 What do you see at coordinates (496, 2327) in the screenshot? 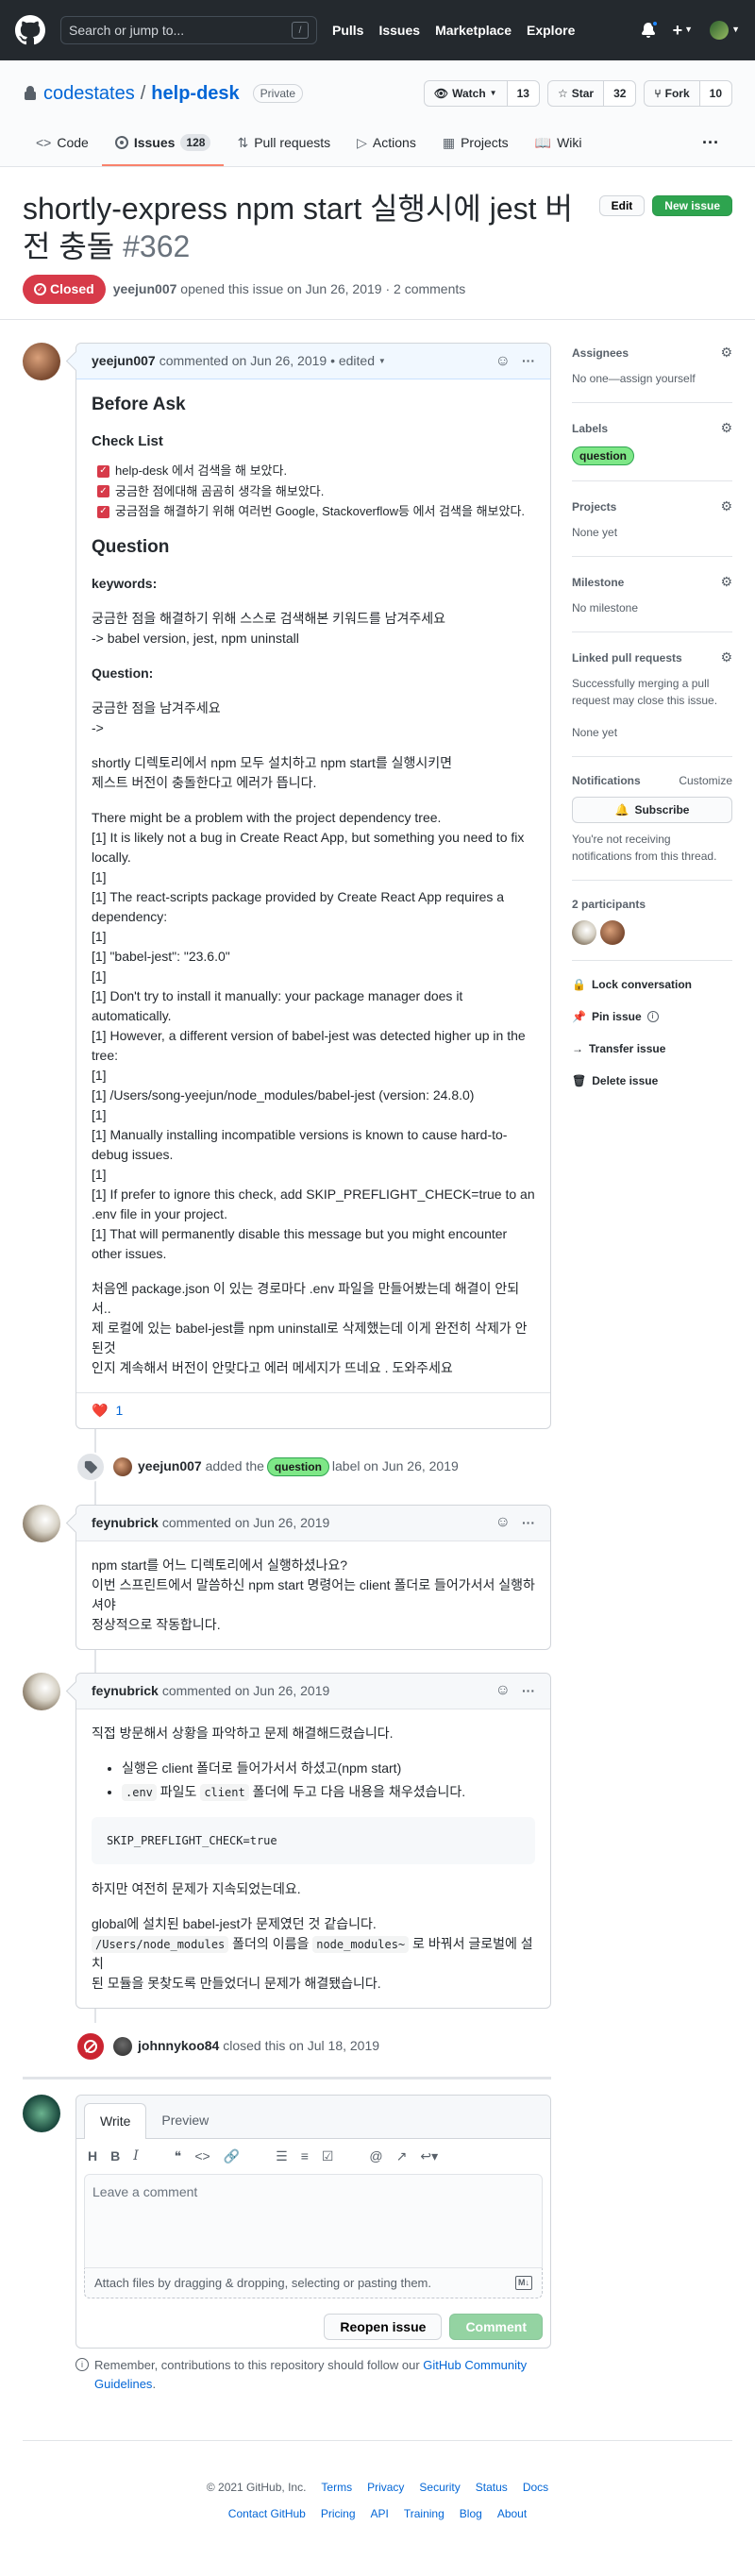
I see `comment-button: Comment` at bounding box center [496, 2327].